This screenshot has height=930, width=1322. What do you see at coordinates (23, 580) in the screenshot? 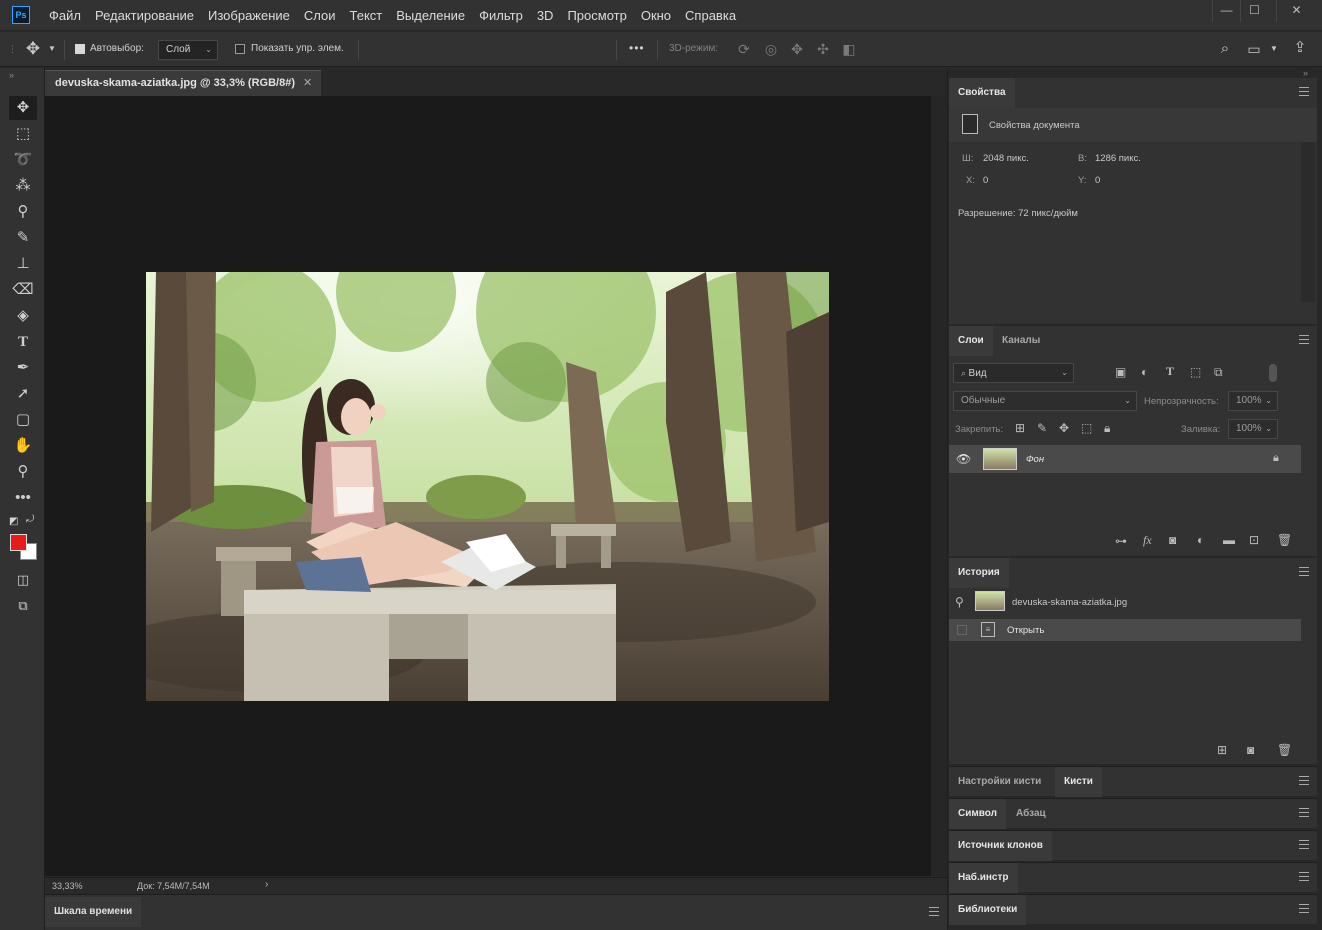
I see `quick-mask-icon: ◫` at bounding box center [23, 580].